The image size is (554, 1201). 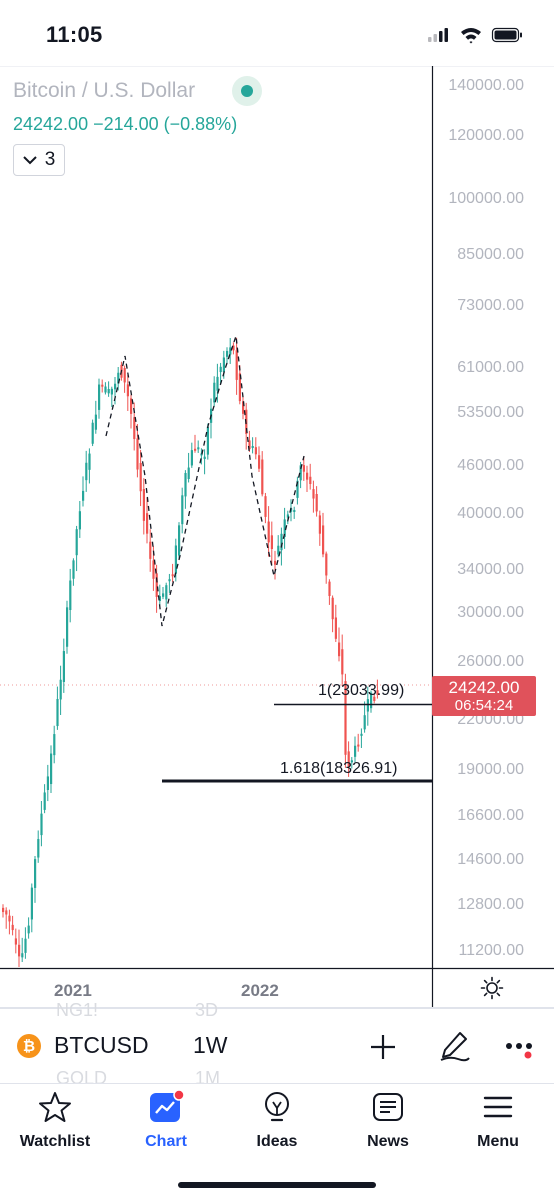 What do you see at coordinates (179, 1095) in the screenshot?
I see `chart-notification-dot-icon` at bounding box center [179, 1095].